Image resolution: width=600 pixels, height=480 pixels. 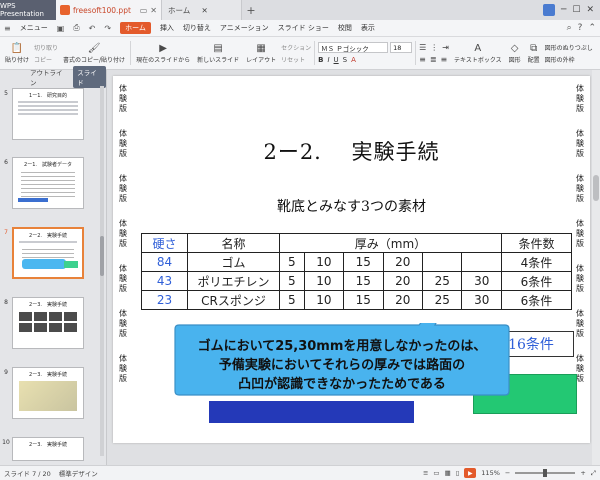 What do you see at coordinates (197, 28) in the screenshot?
I see `menu-transitions: 切り替え` at bounding box center [197, 28].